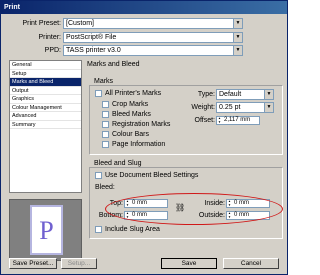 The width and height of the screenshot is (320, 275). I want to click on print-preset-select: [Custom] ▼, so click(153, 23).